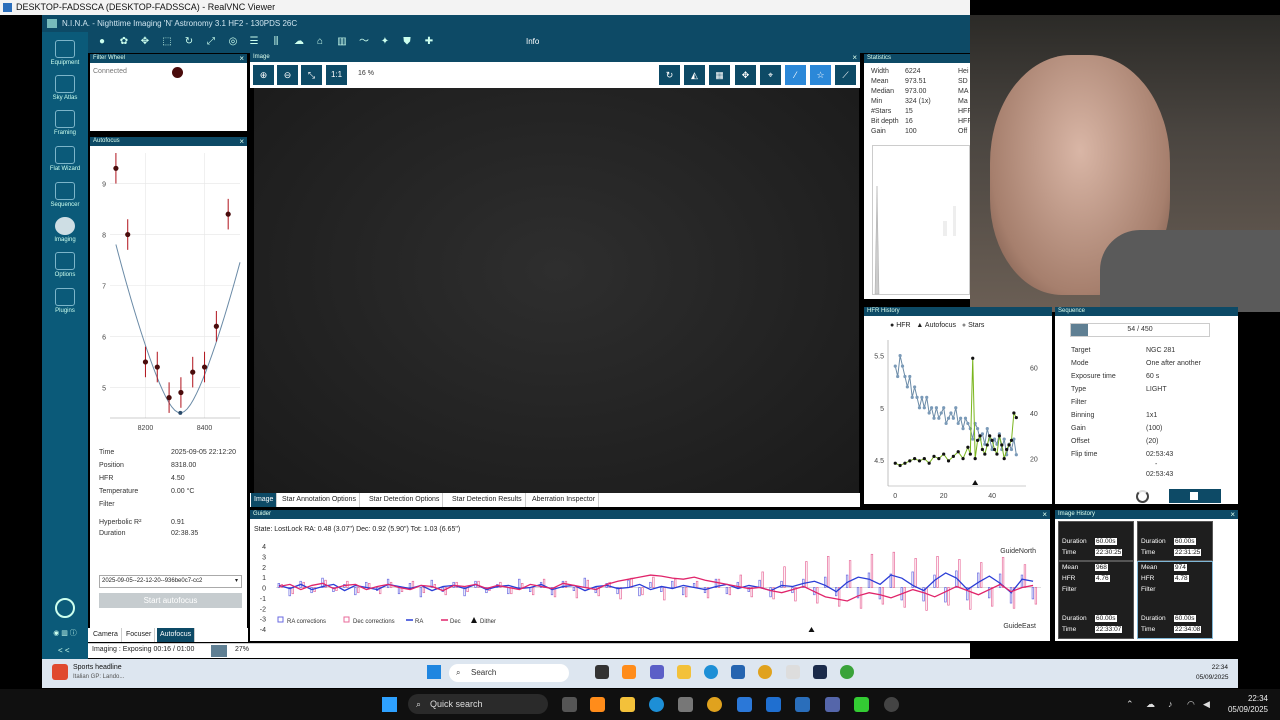 Image resolution: width=1280 pixels, height=720 pixels. Describe the element at coordinates (65, 301) in the screenshot. I see `sidebar-item-plugins: Plugins` at that location.